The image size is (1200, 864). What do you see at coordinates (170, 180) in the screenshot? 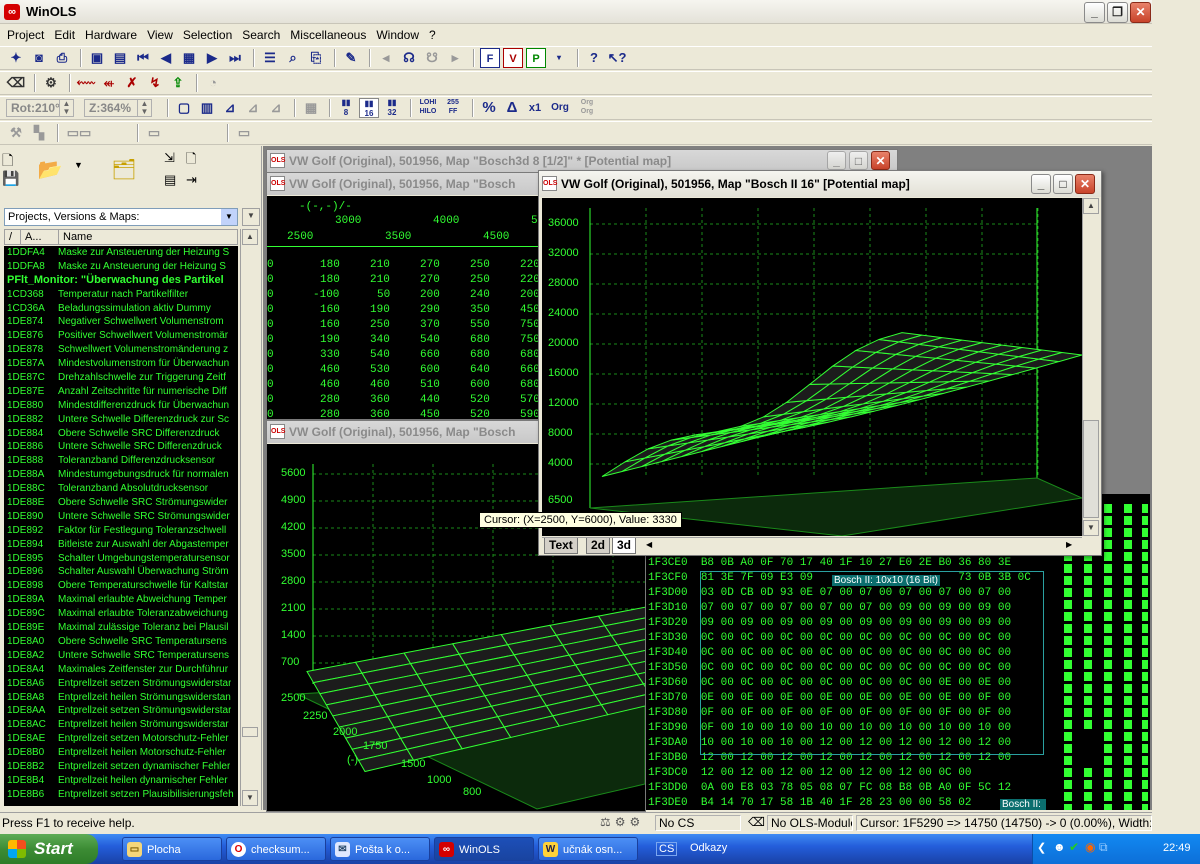
I see `properties-icon: ▤` at bounding box center [170, 180].